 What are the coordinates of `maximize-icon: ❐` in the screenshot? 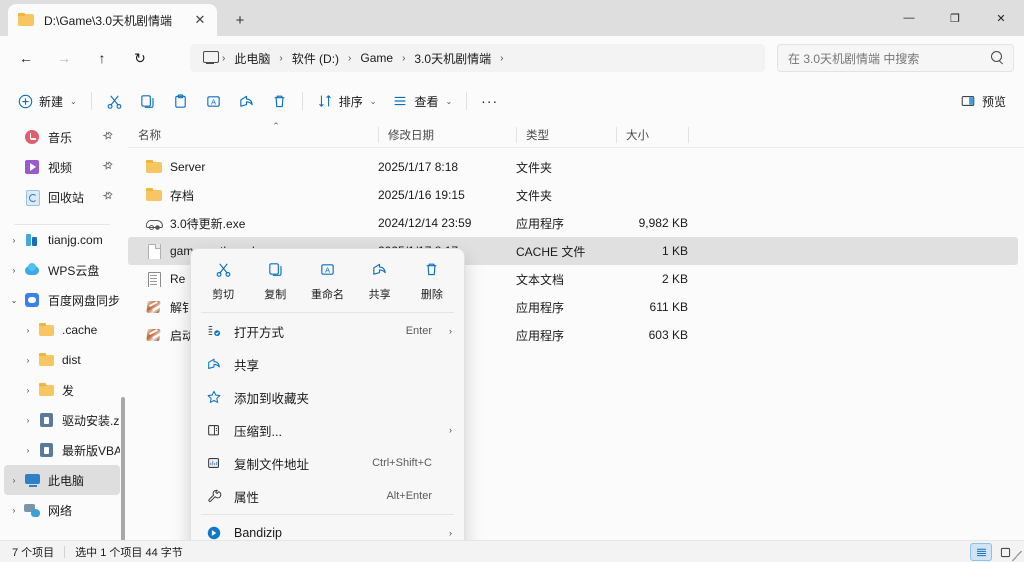 It's located at (955, 18).